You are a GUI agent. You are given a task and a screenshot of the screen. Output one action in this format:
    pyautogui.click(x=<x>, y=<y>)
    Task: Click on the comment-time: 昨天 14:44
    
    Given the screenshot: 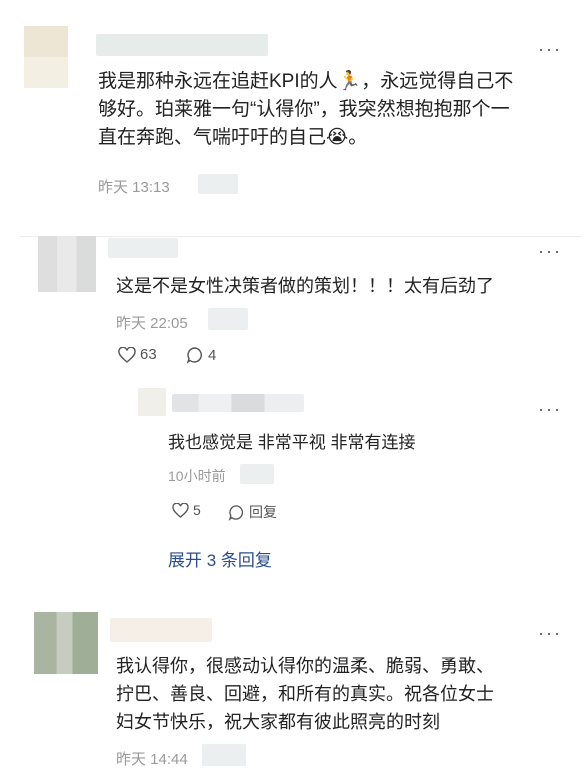 What is the action you would take?
    pyautogui.click(x=152, y=759)
    